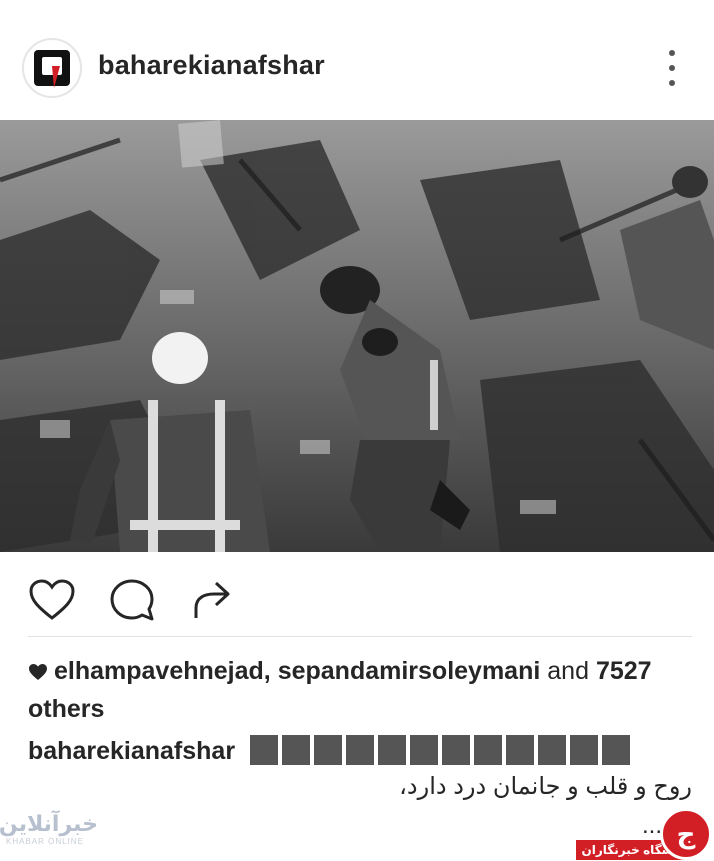 Image resolution: width=714 pixels, height=861 pixels. Describe the element at coordinates (568, 671) in the screenshot. I see `likes-and: and` at that location.